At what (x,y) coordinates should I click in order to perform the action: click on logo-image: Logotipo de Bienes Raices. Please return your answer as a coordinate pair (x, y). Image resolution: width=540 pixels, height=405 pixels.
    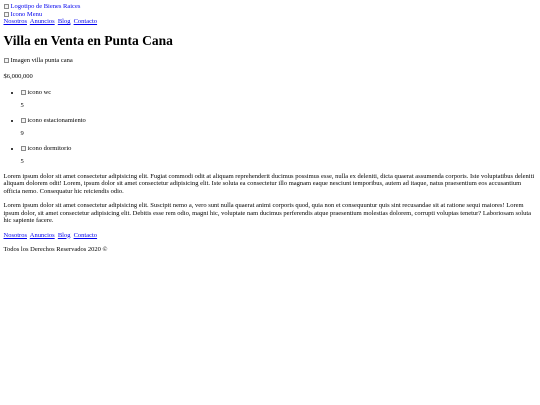
    Looking at the image, I should click on (41, 7).